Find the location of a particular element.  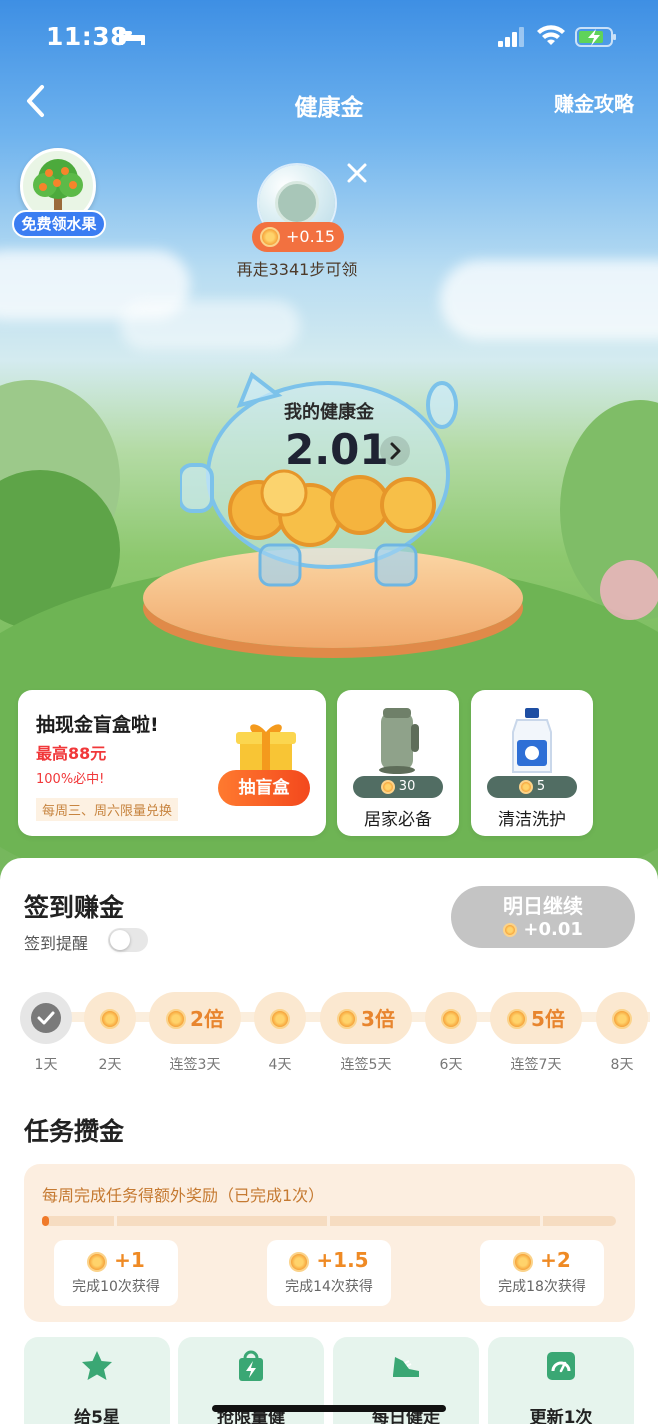

continue-reward: +0.01 is located at coordinates (543, 929).